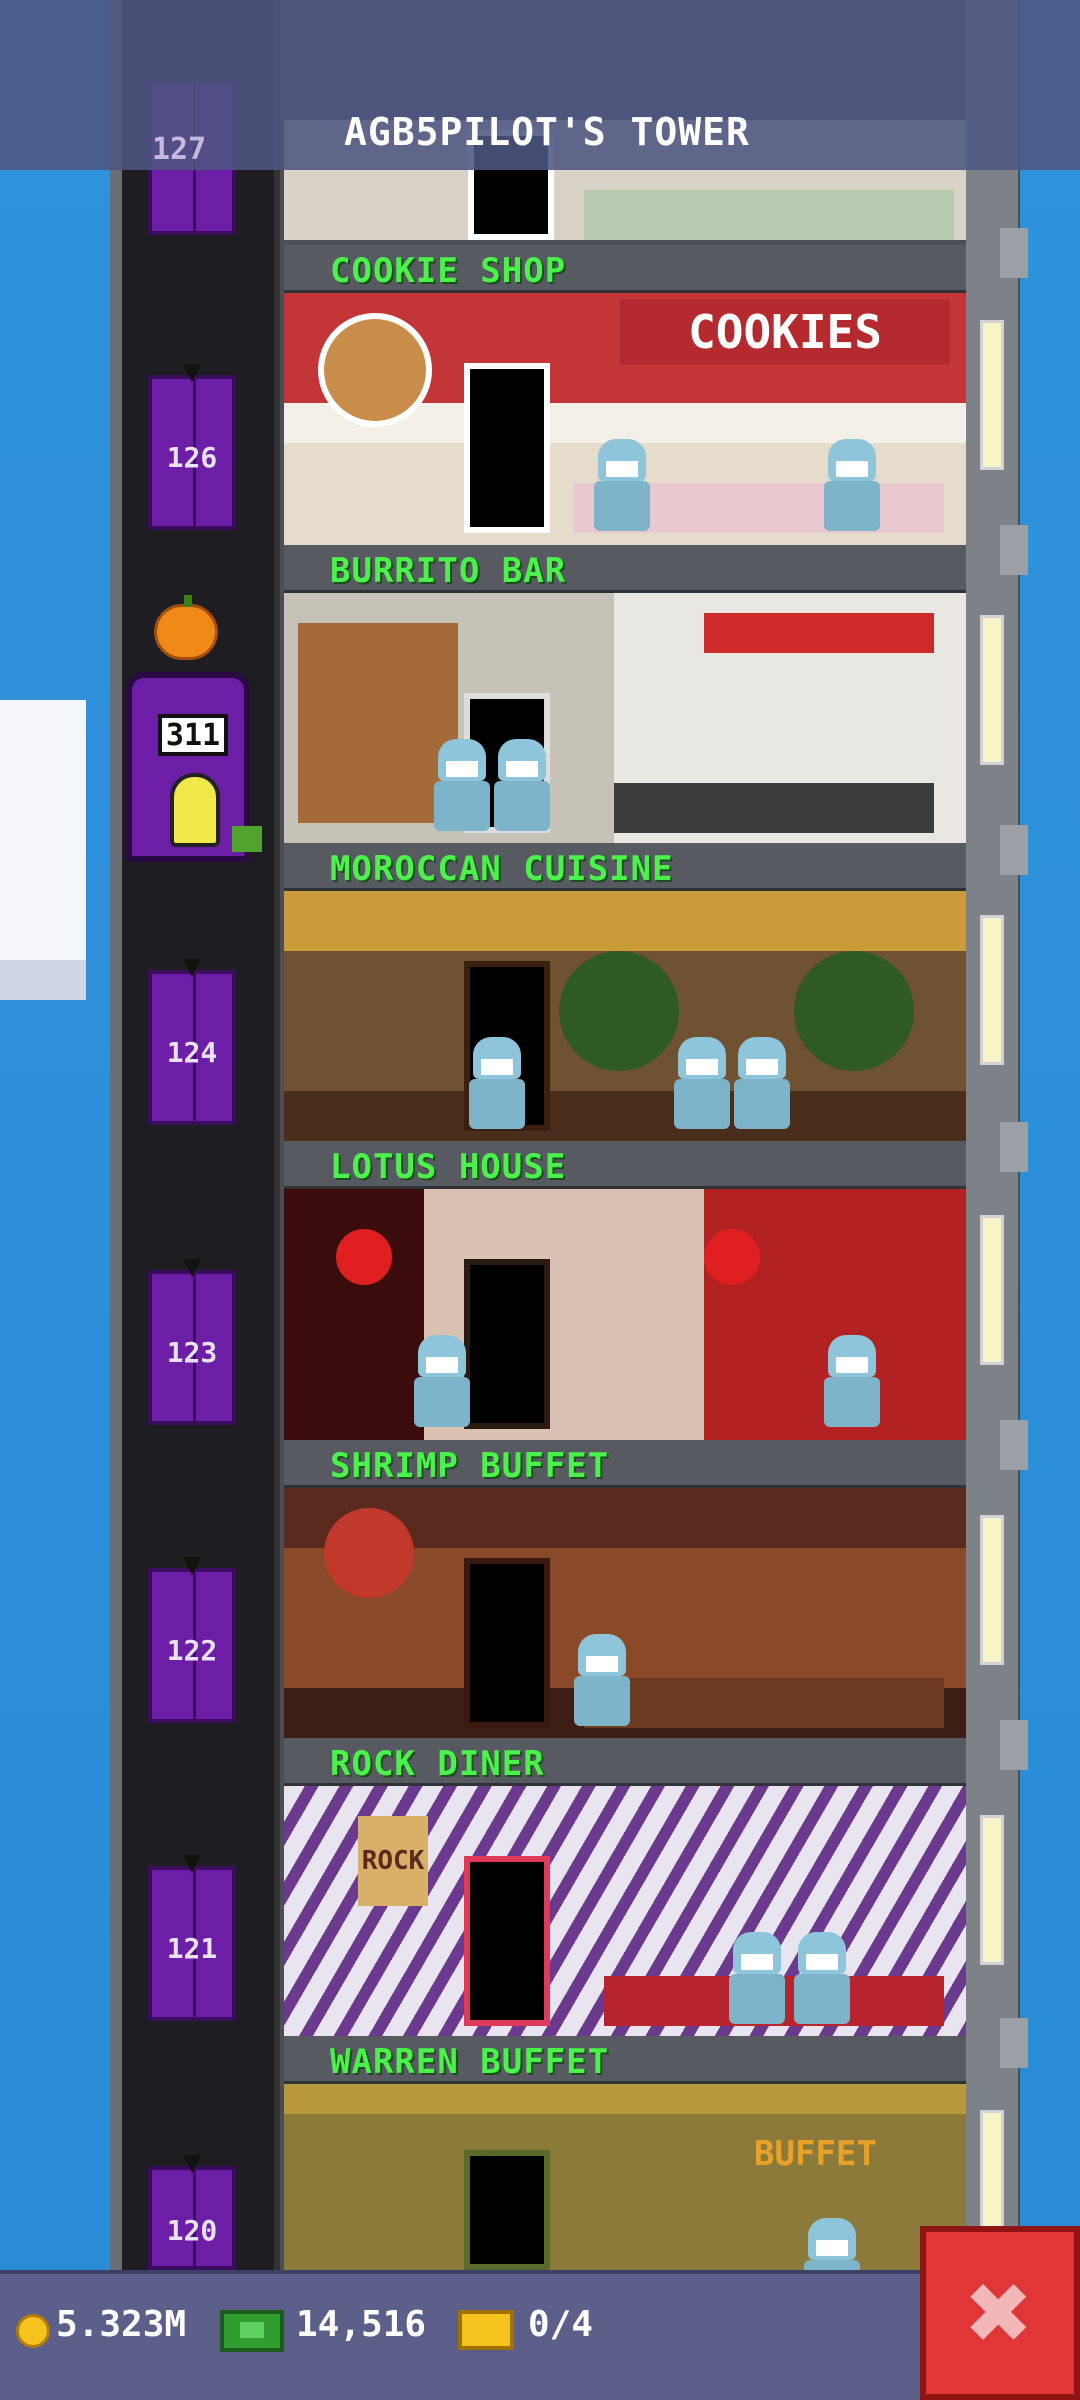 The image size is (1080, 2400). I want to click on elevator-passenger, so click(195, 810).